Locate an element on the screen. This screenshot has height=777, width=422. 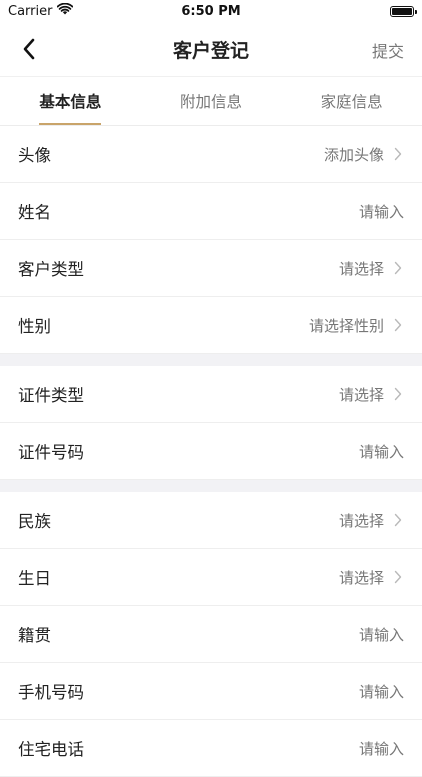
navigation-bar: 客户登记 提交 is located at coordinates (211, 49).